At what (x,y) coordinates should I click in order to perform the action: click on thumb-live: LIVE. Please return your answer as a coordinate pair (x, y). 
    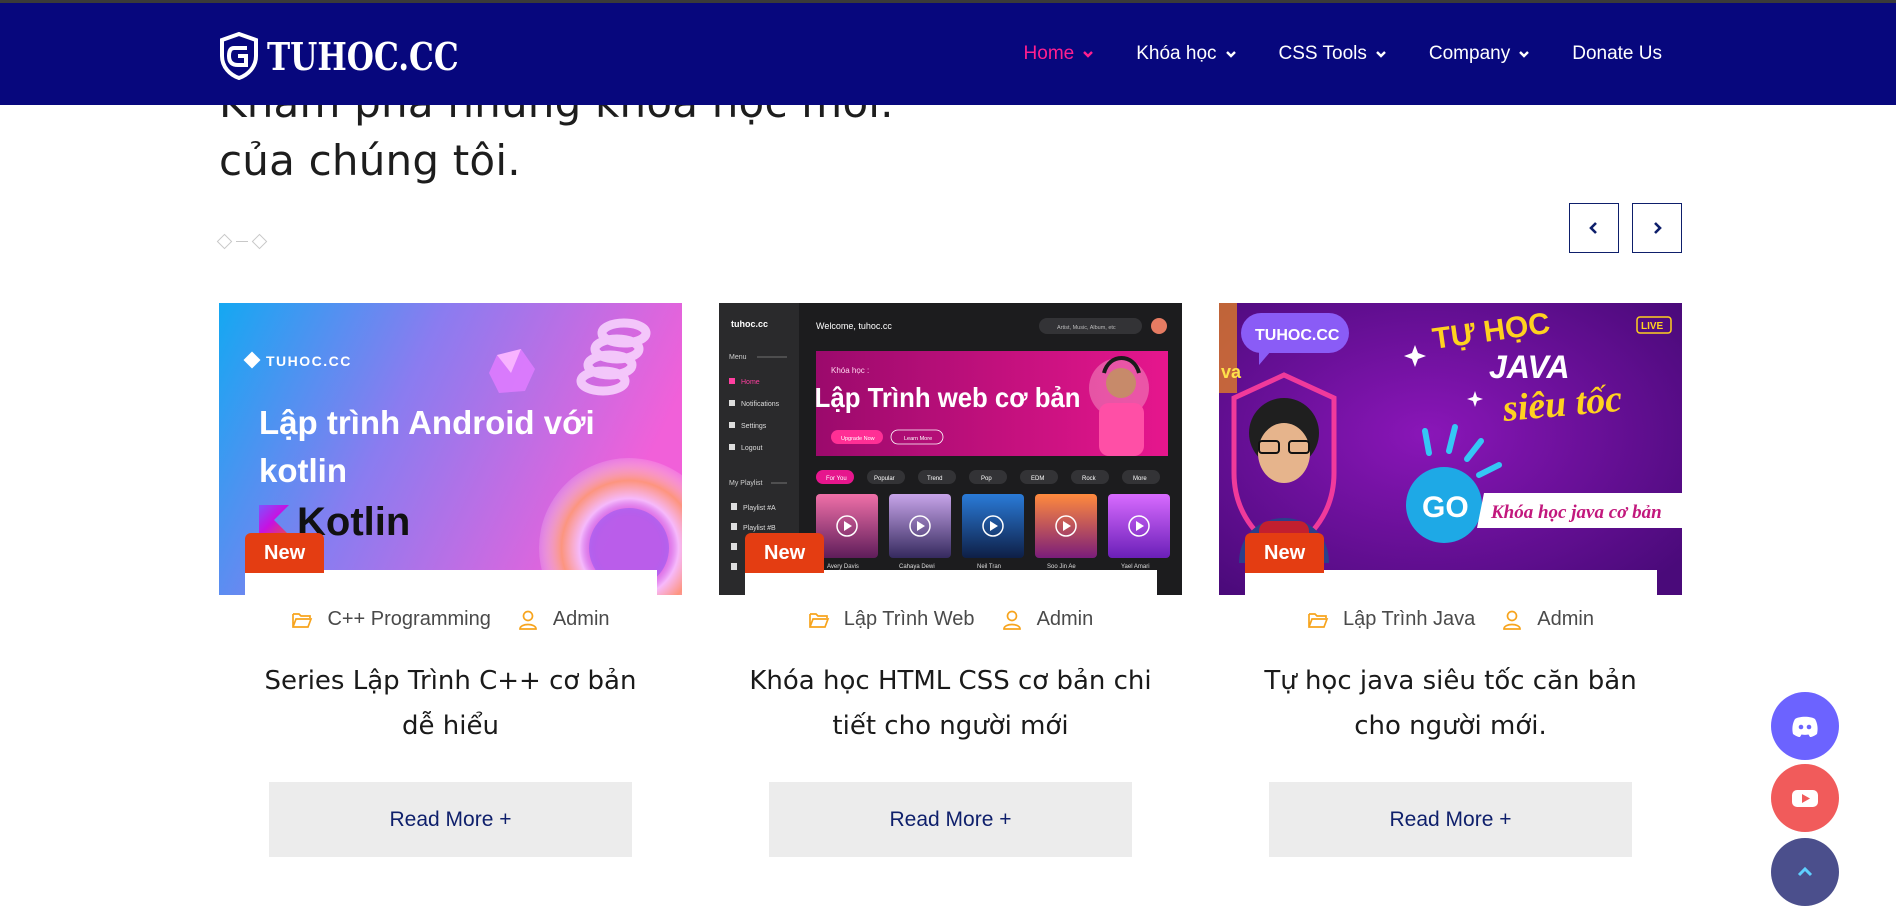
    Looking at the image, I should click on (1652, 326).